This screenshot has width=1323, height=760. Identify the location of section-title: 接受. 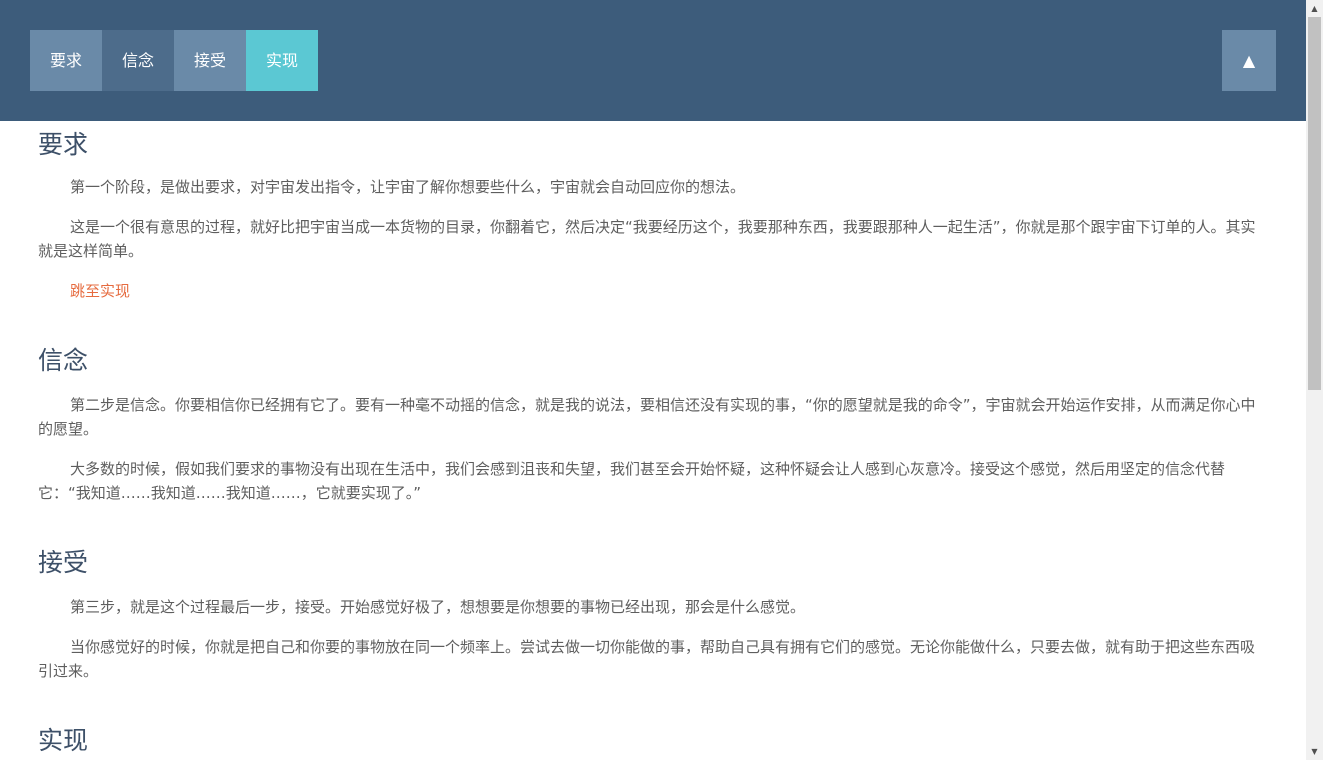
(63, 562).